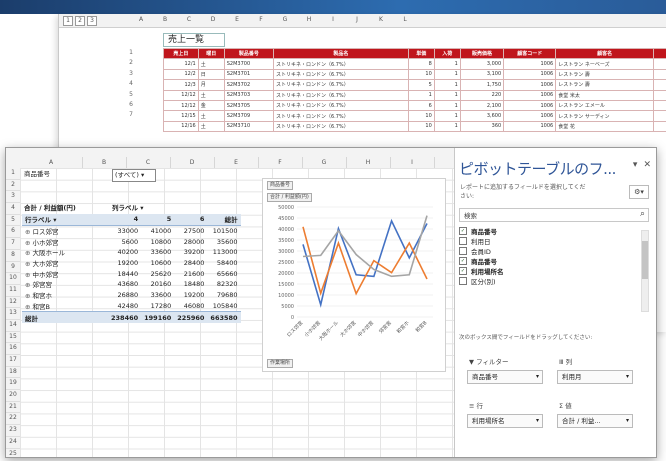 The image size is (666, 461). What do you see at coordinates (421, 64) in the screenshot?
I see `table-cell: 8` at bounding box center [421, 64].